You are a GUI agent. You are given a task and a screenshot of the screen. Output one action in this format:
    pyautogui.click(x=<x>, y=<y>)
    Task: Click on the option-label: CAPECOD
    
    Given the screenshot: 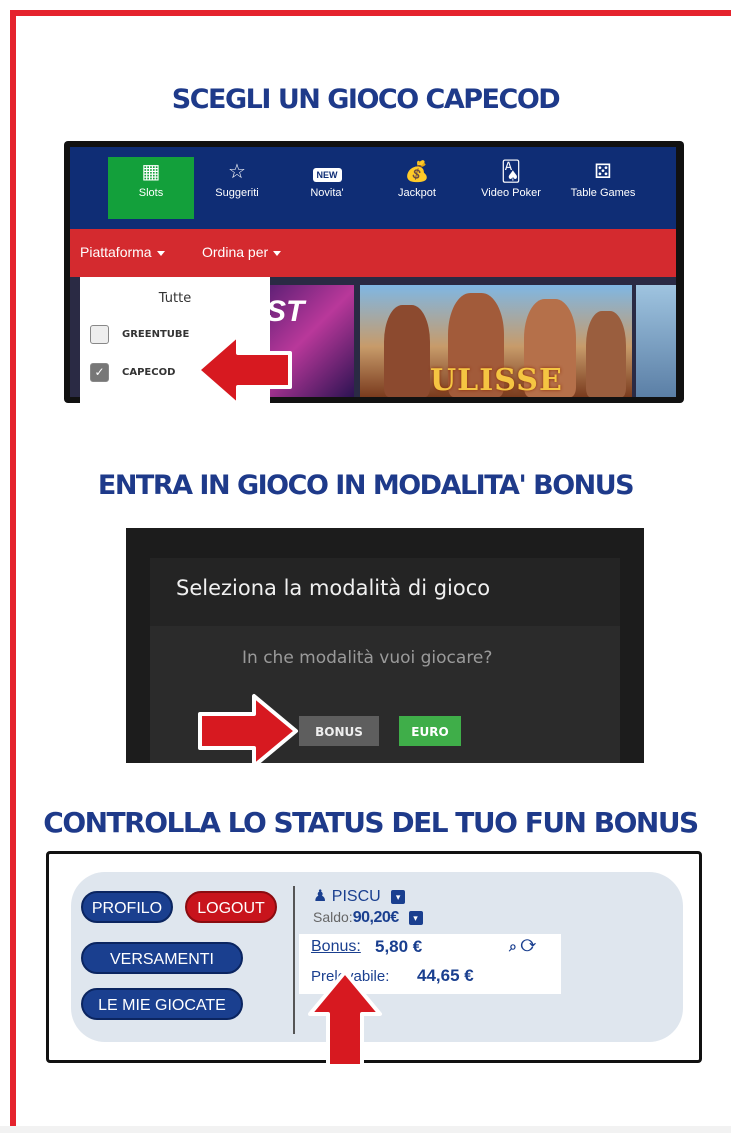 What is the action you would take?
    pyautogui.click(x=149, y=372)
    